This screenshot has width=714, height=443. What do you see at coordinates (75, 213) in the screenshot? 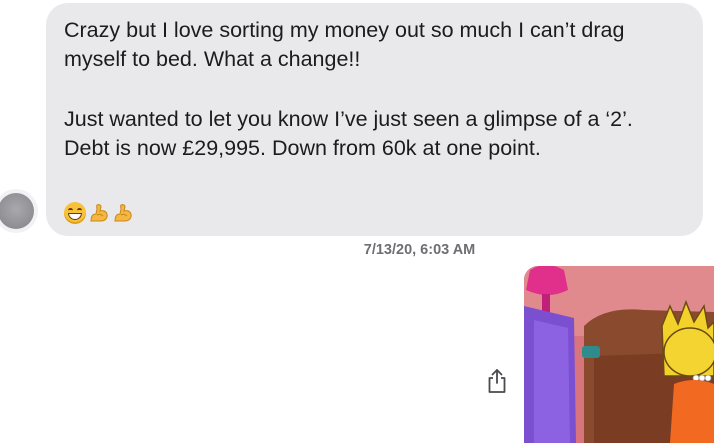
I see `grinning-face-icon` at bounding box center [75, 213].